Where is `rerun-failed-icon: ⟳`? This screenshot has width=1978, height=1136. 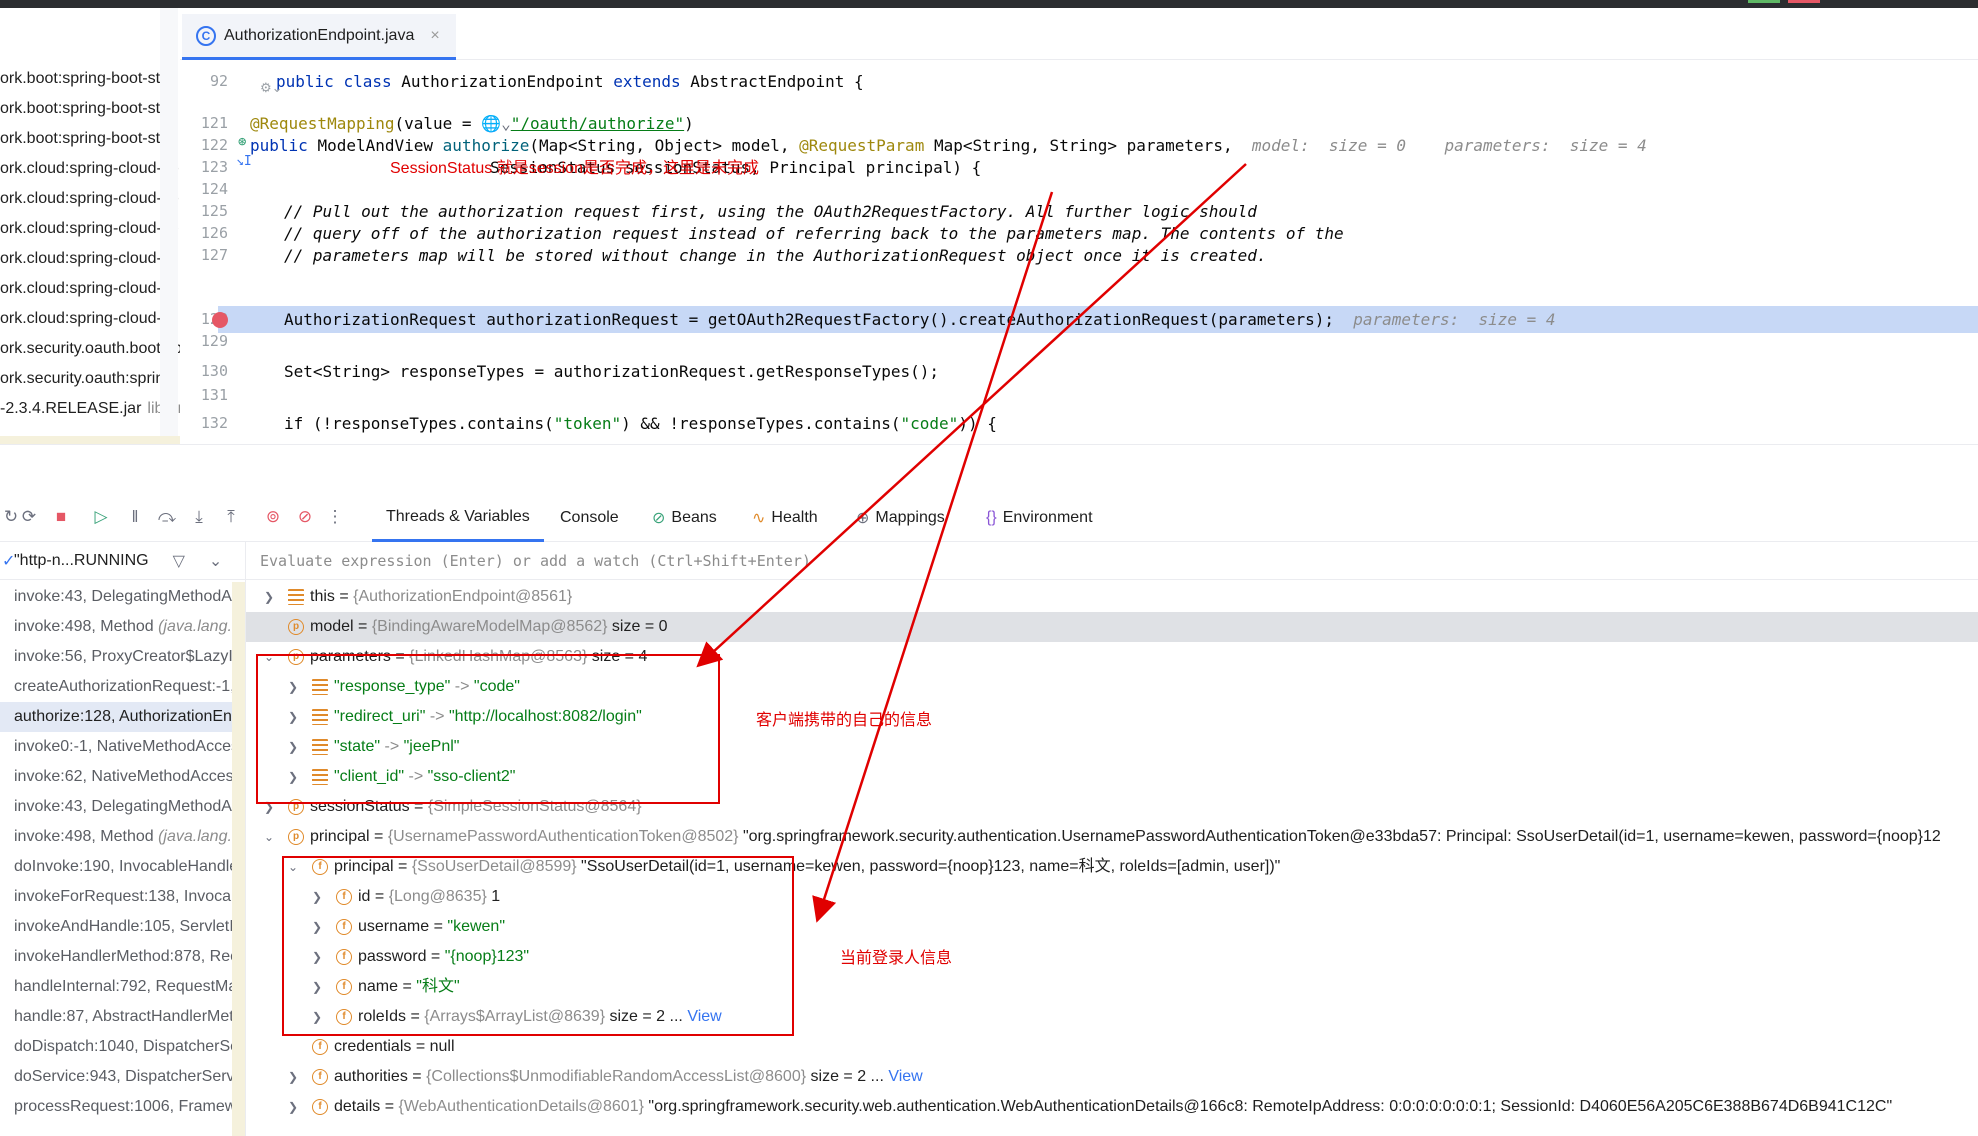 rerun-failed-icon: ⟳ is located at coordinates (29, 517).